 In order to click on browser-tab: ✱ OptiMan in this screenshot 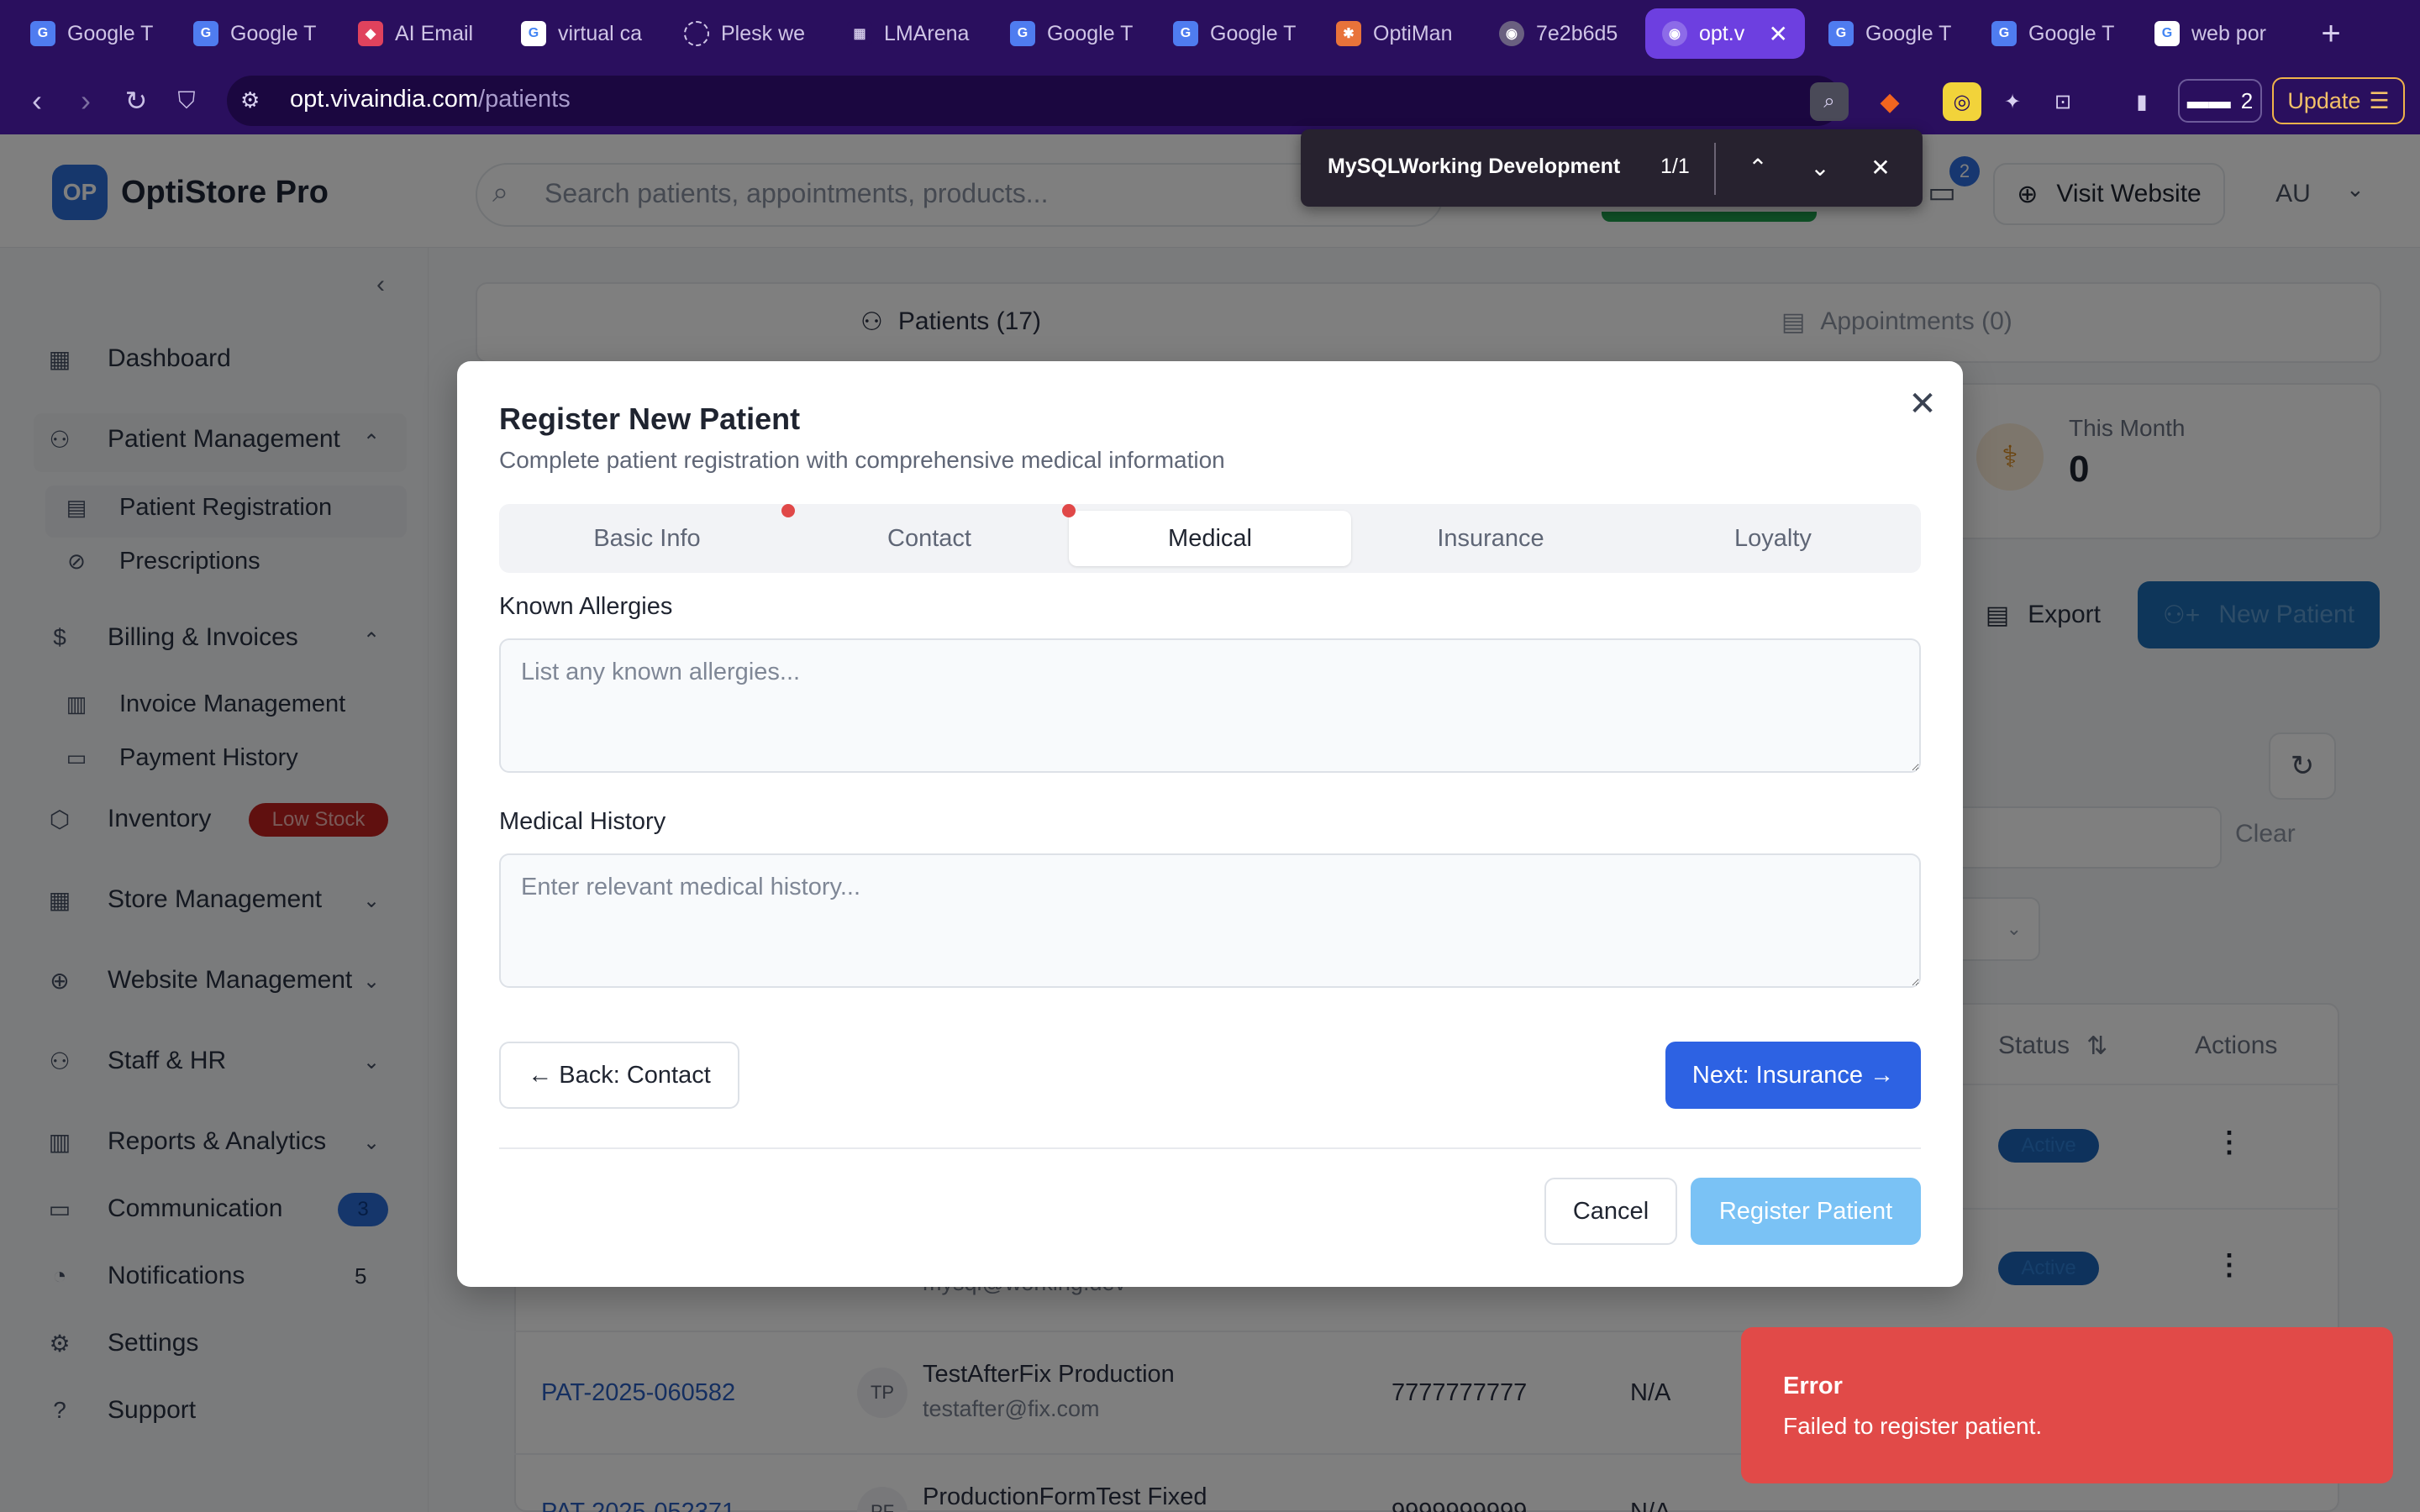, I will do `click(1397, 33)`.